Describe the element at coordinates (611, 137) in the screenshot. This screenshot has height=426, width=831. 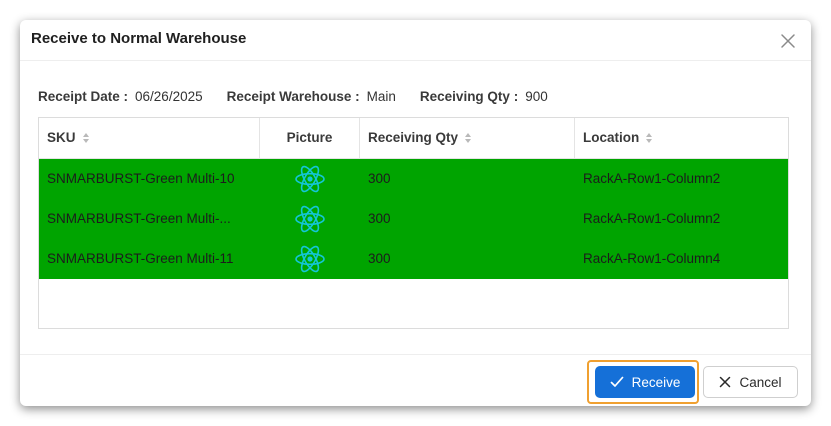
I see `column-label: Location` at that location.